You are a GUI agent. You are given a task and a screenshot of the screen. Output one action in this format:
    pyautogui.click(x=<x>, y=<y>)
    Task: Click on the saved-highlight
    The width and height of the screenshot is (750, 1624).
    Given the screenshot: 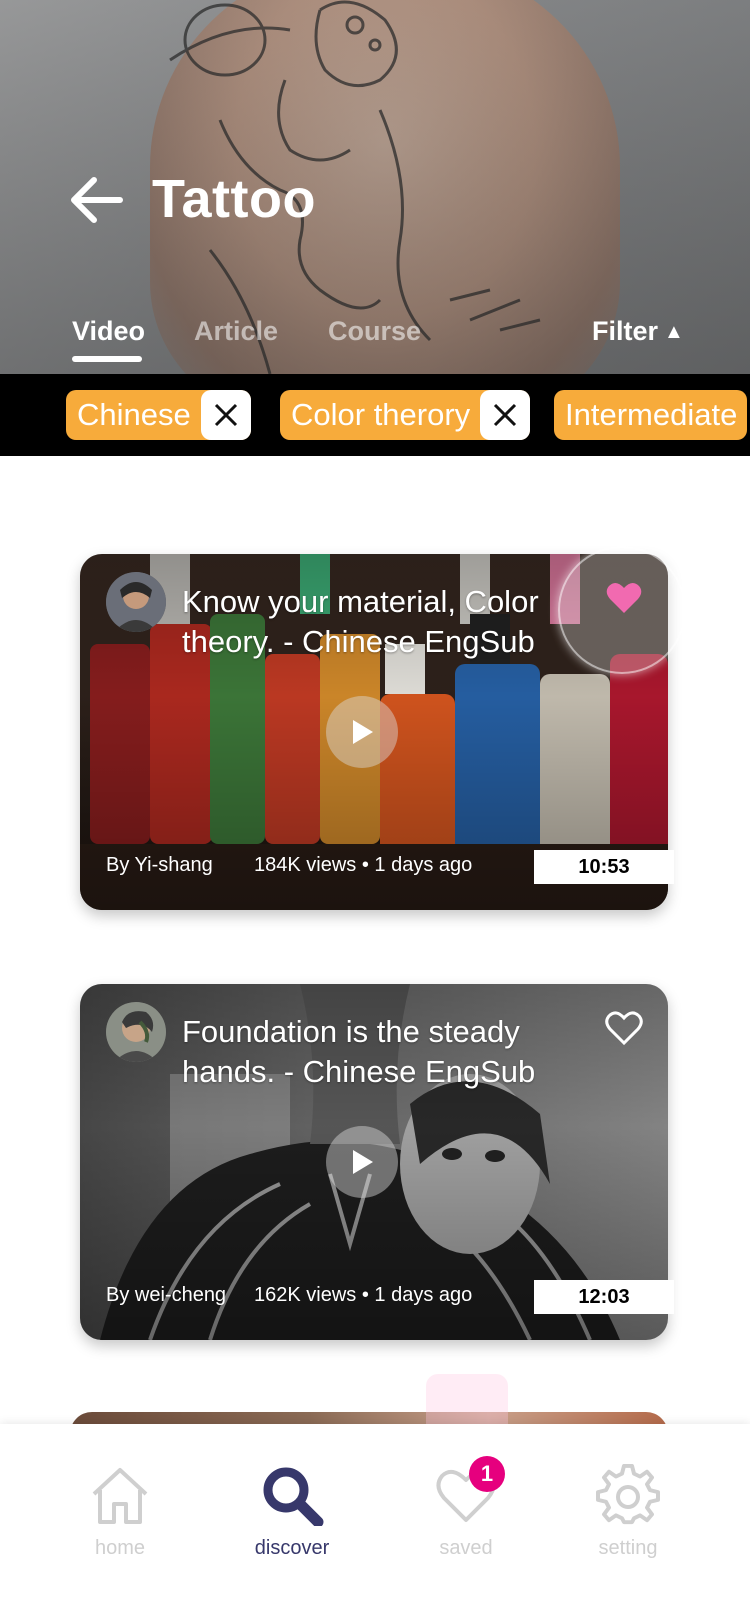 What is the action you would take?
    pyautogui.click(x=467, y=1399)
    